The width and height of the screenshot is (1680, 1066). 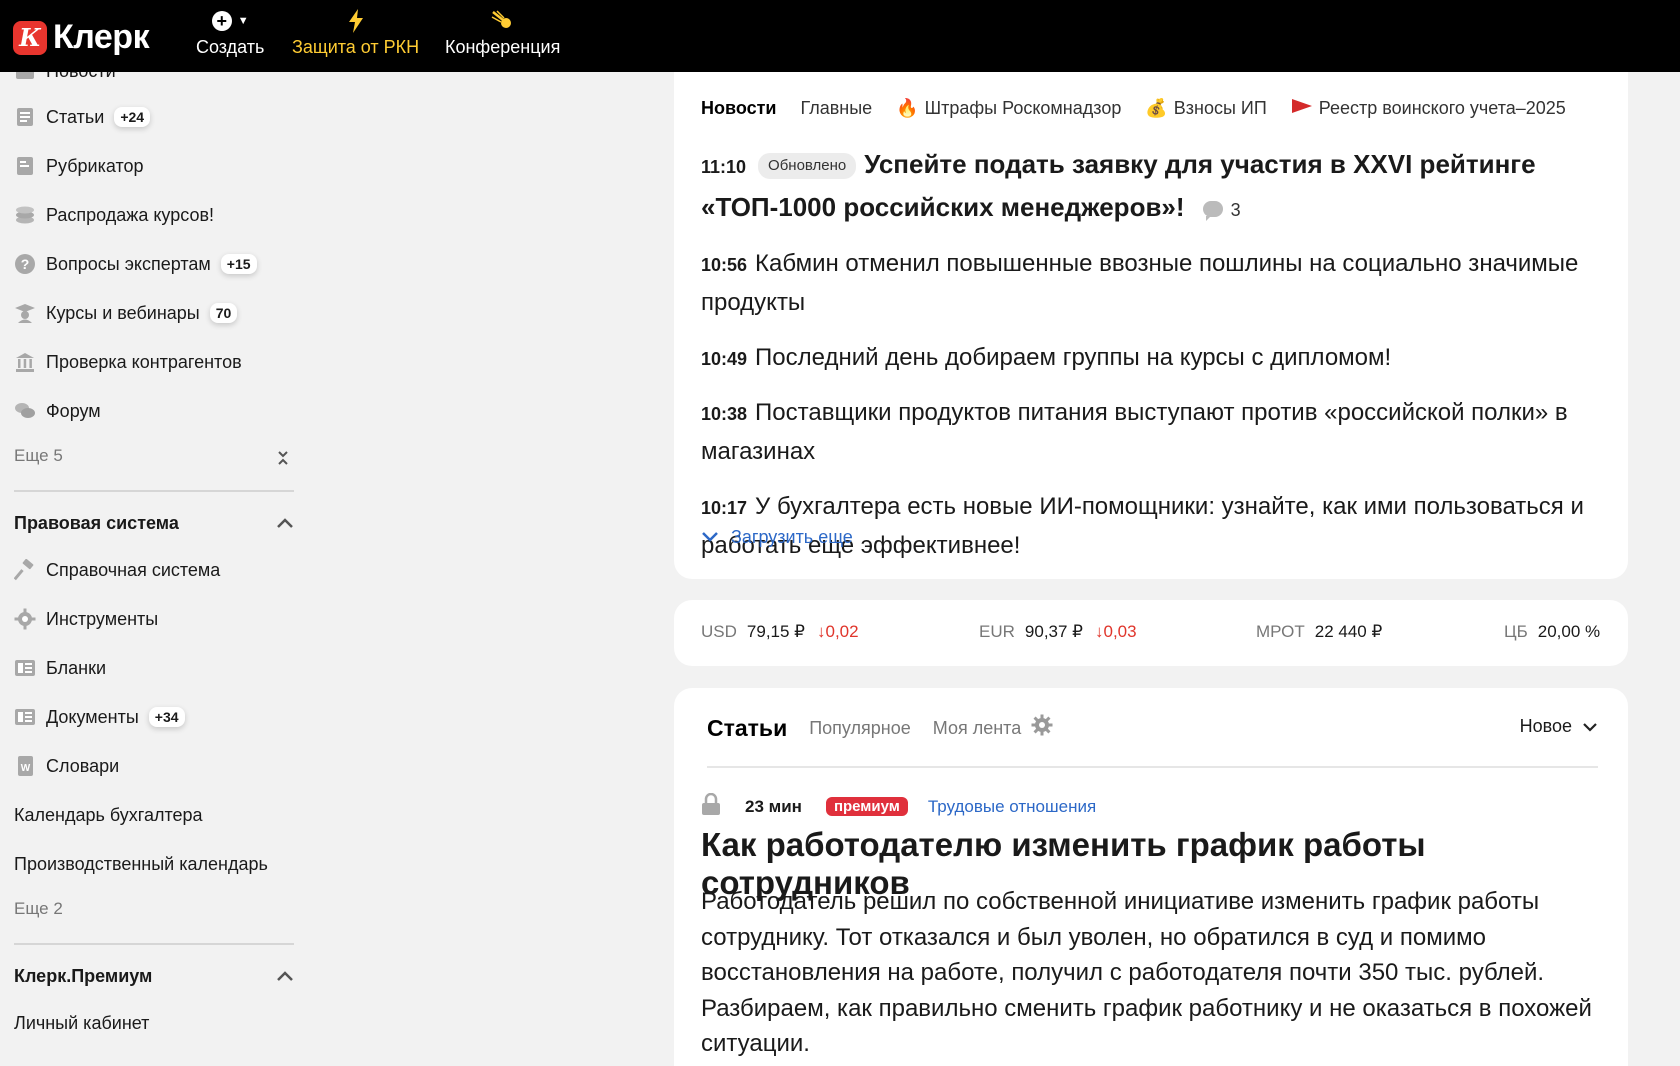 I want to click on klerk-logo: К Клерк, so click(x=81, y=37).